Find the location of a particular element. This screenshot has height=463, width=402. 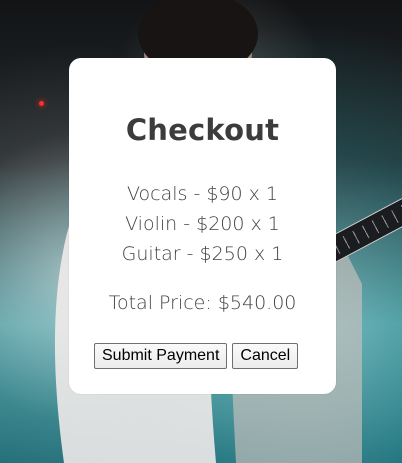

checkout-actions: Submit Payment Cancel is located at coordinates (196, 356).